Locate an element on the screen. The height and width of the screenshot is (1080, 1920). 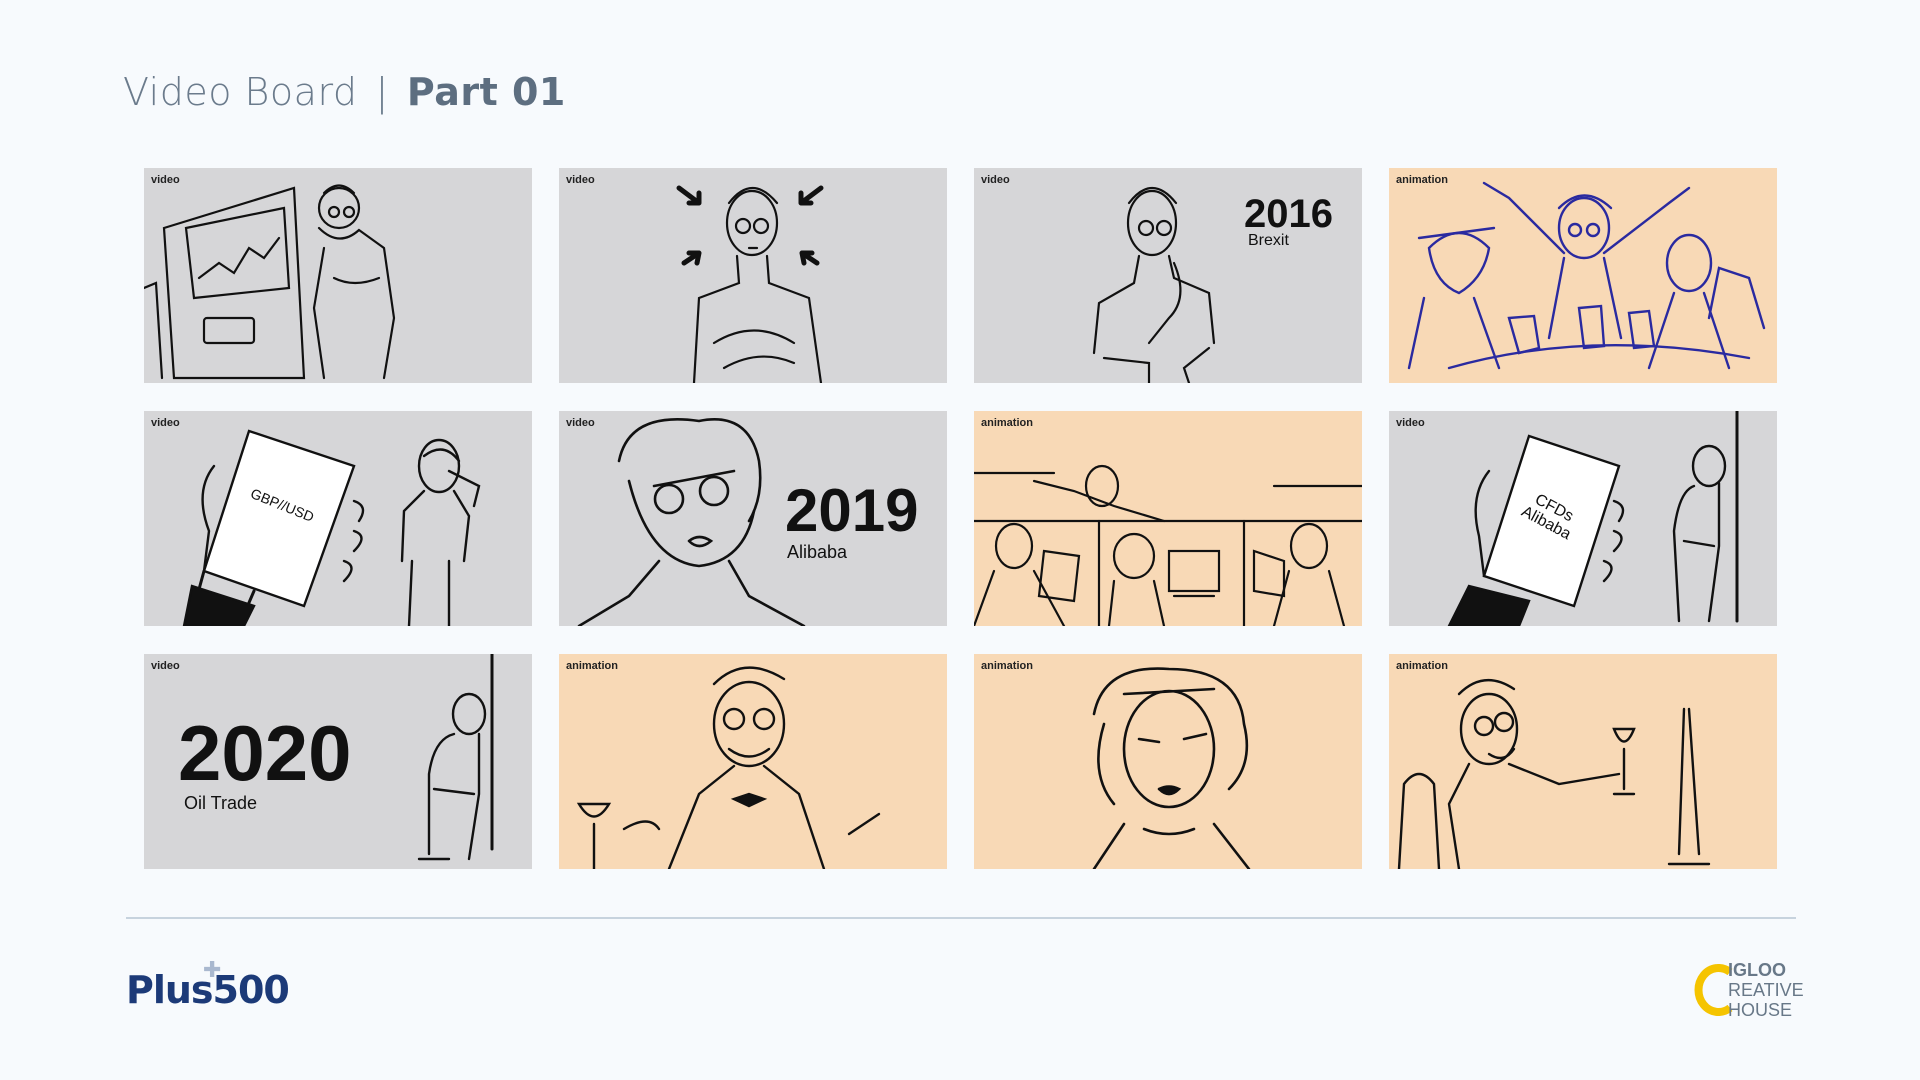
igloo-logo-line1: IGLOO is located at coordinates (1757, 970).